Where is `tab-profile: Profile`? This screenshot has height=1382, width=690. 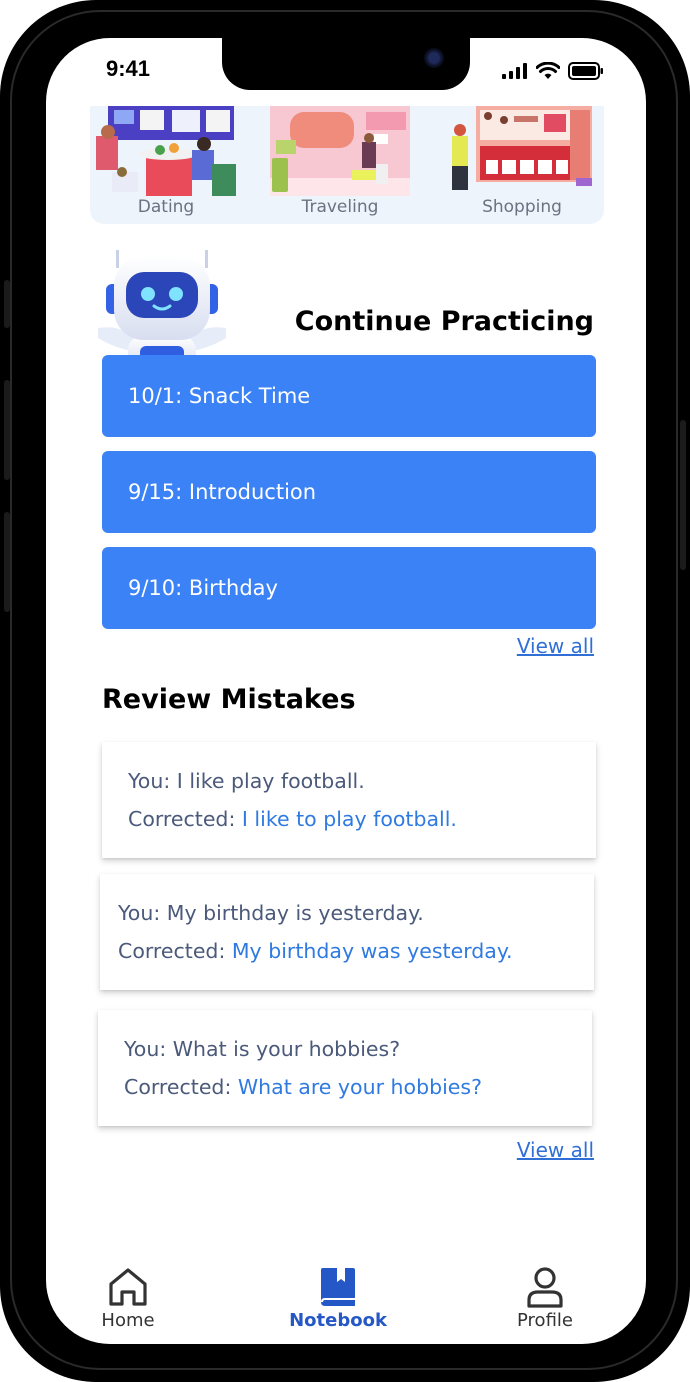
tab-profile: Profile is located at coordinates (545, 1295).